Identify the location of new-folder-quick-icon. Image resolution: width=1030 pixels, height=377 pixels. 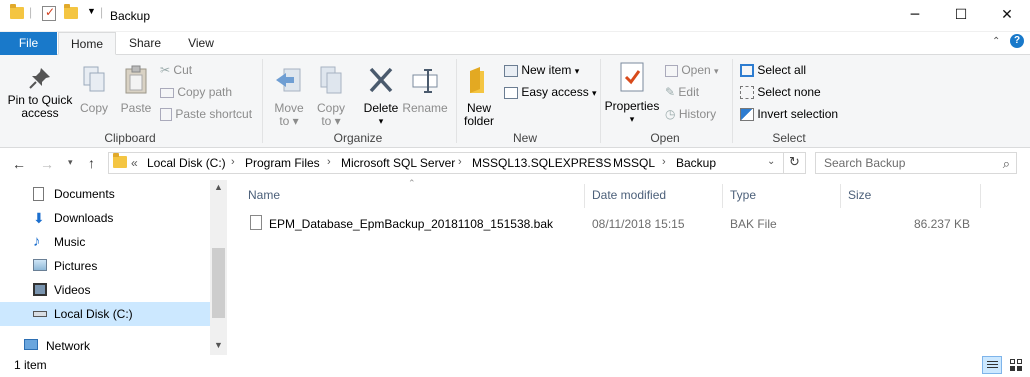
(71, 13).